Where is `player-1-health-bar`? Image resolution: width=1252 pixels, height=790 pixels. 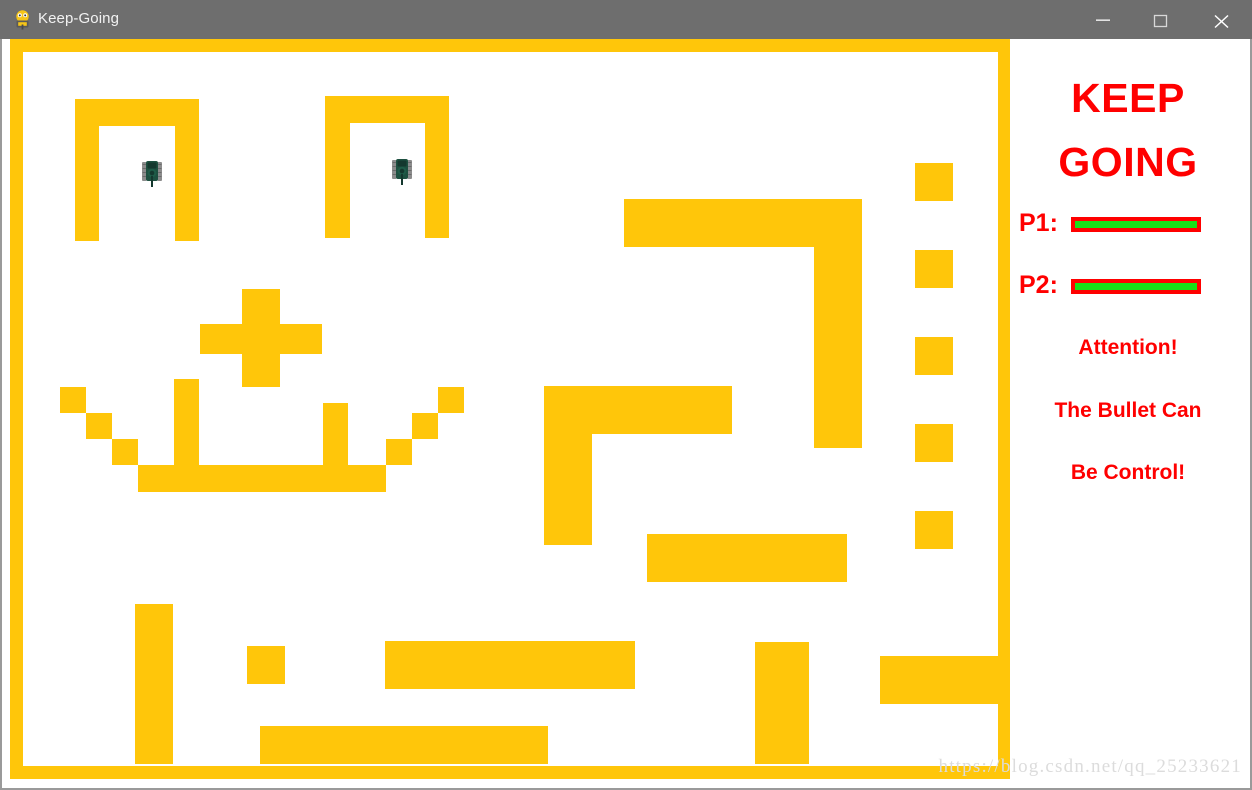
player-1-health-bar is located at coordinates (1136, 224).